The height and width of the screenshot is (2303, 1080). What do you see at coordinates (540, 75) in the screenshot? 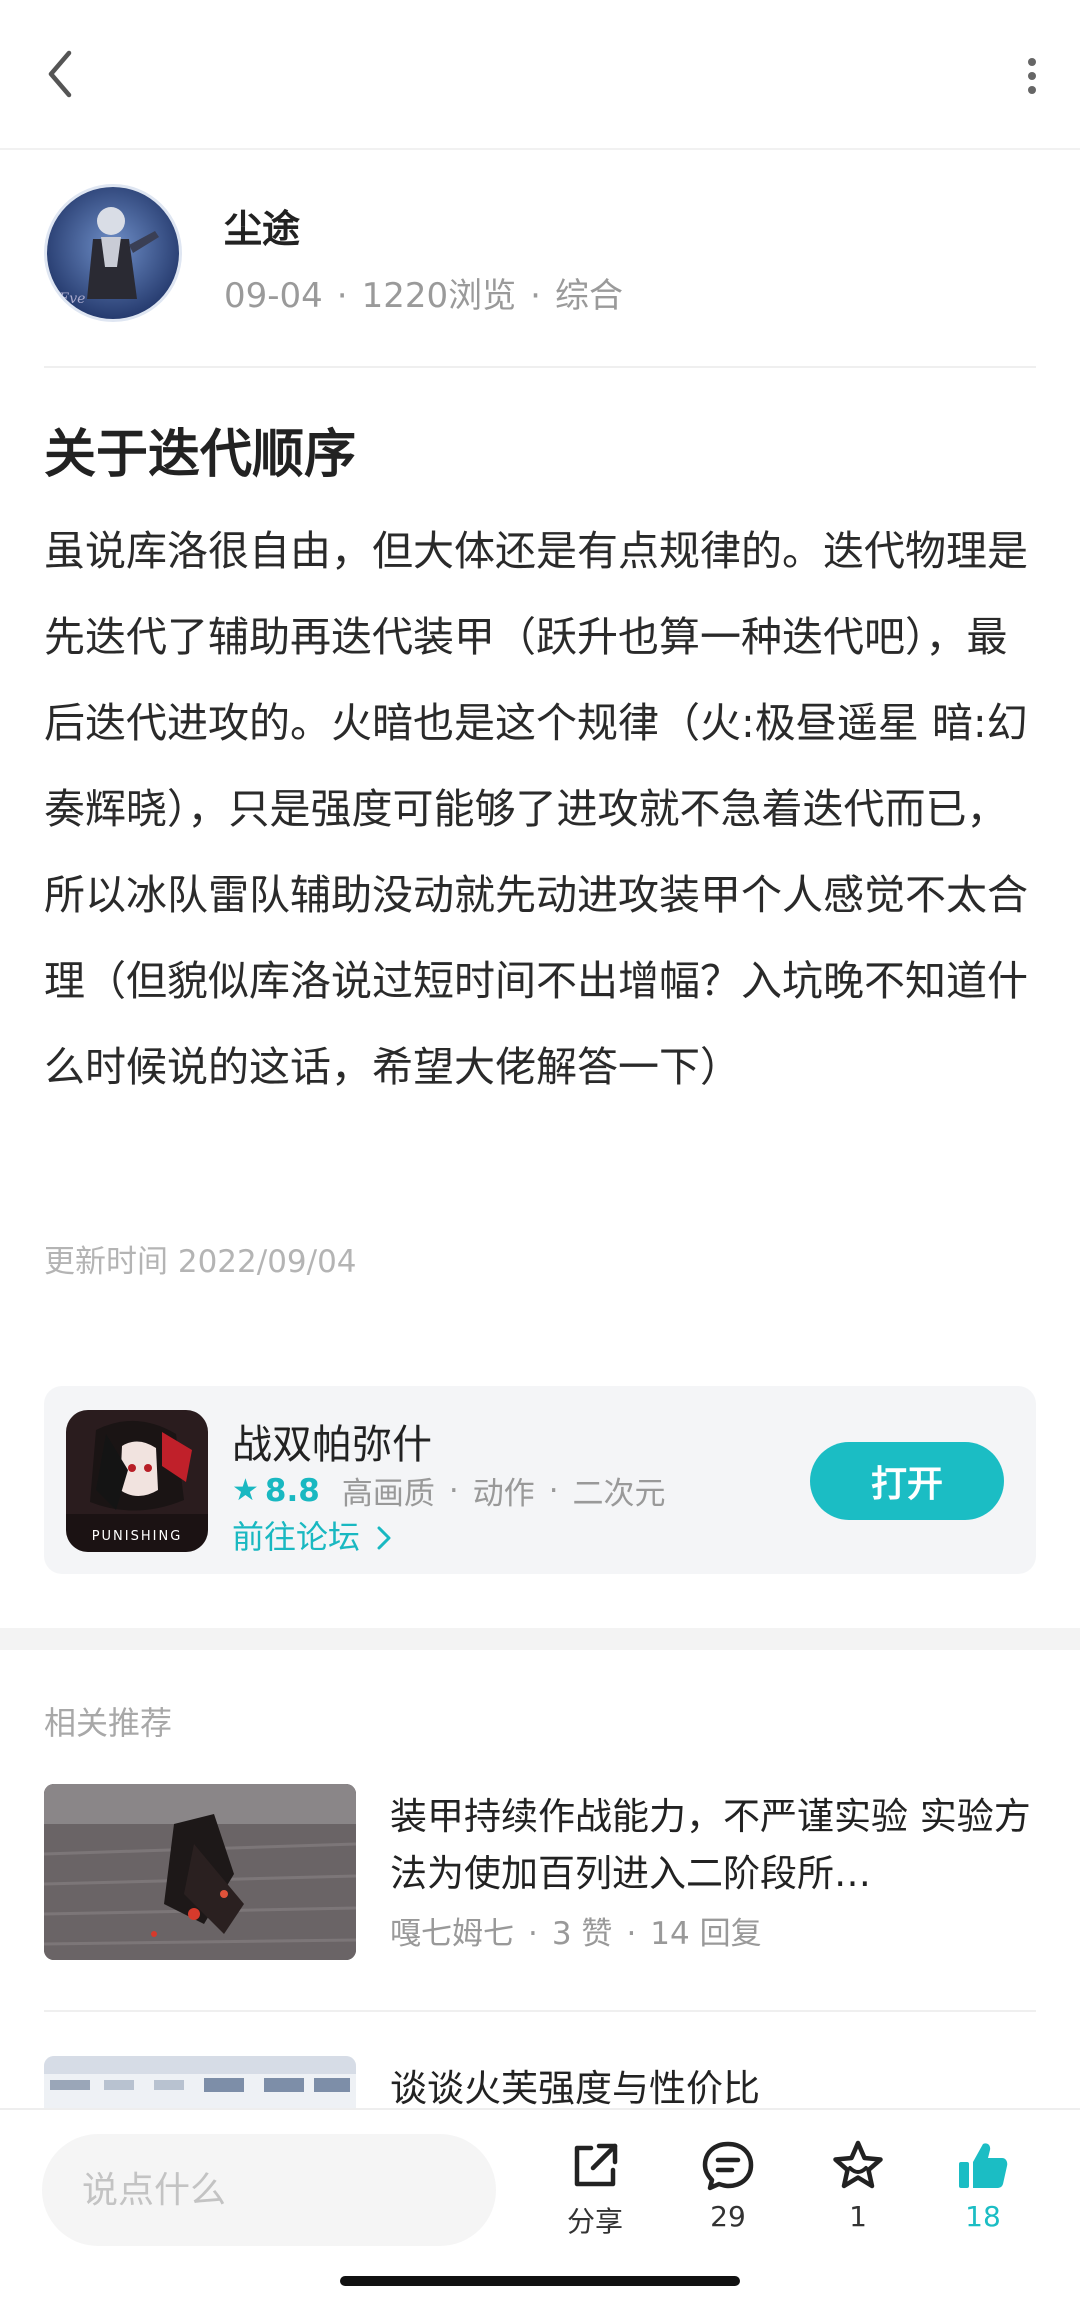
I see `top-bar` at bounding box center [540, 75].